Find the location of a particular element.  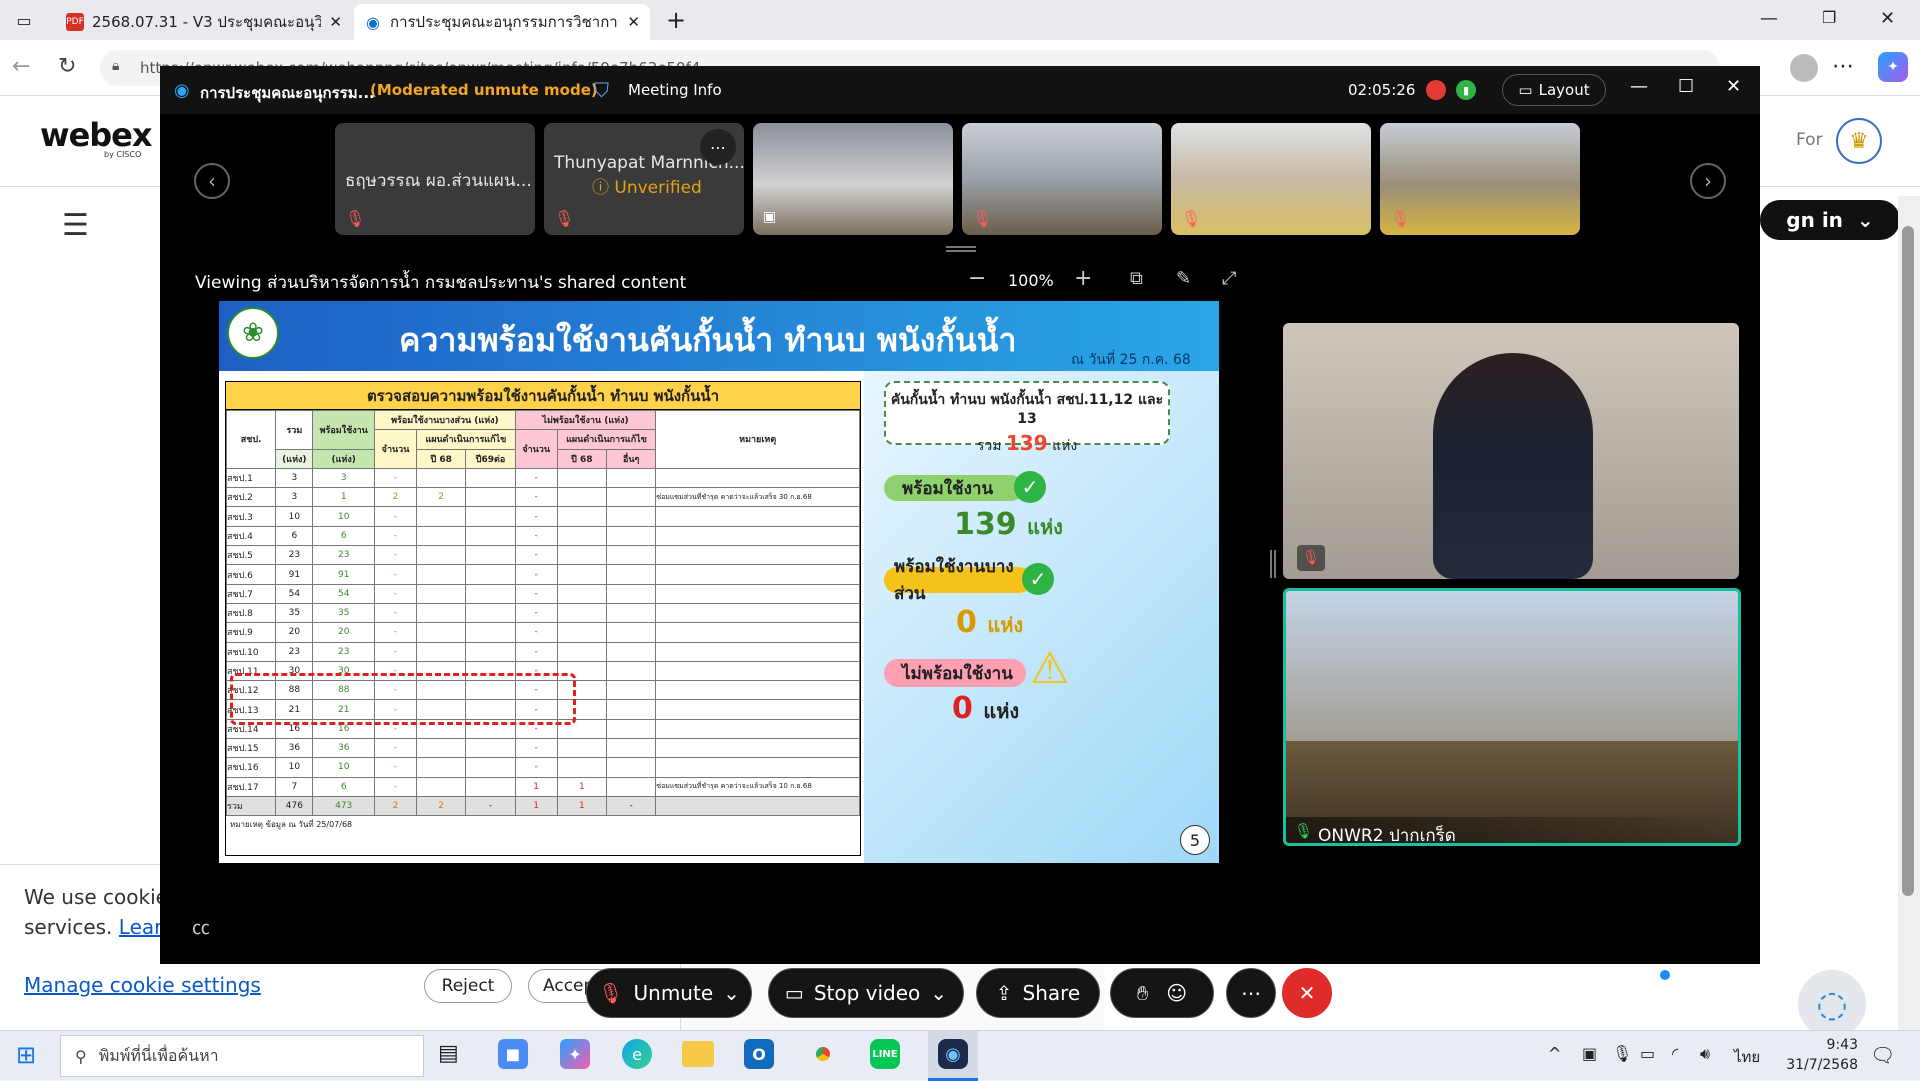

speaker-video: 🎙︎ is located at coordinates (1511, 451).